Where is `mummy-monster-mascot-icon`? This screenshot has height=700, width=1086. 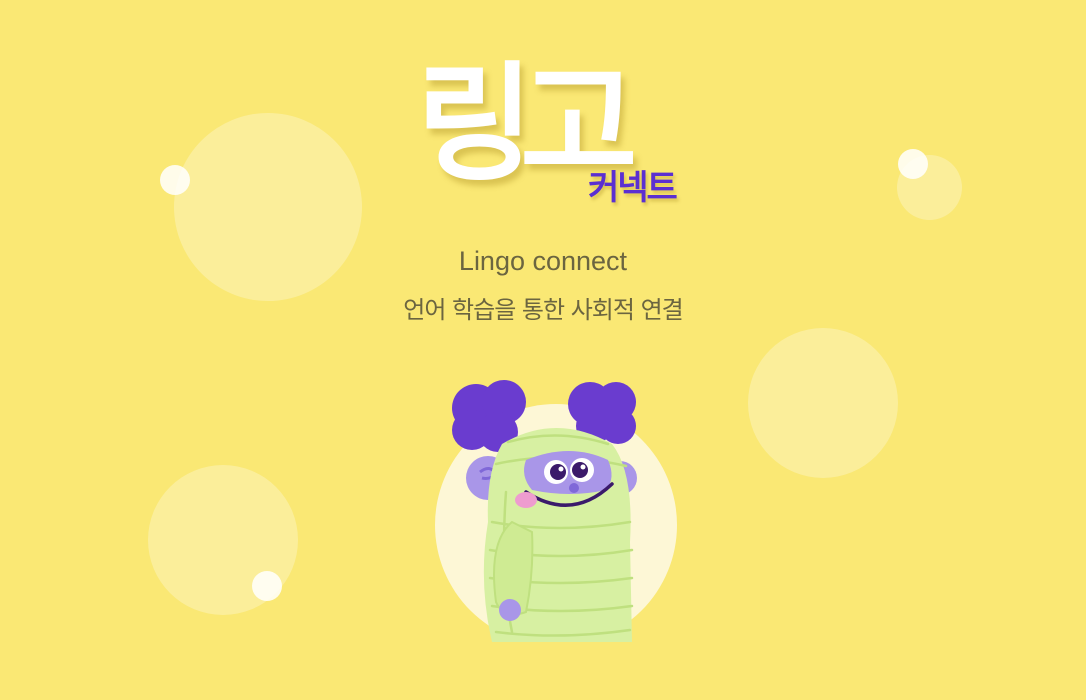 mummy-monster-mascot-icon is located at coordinates (560, 517).